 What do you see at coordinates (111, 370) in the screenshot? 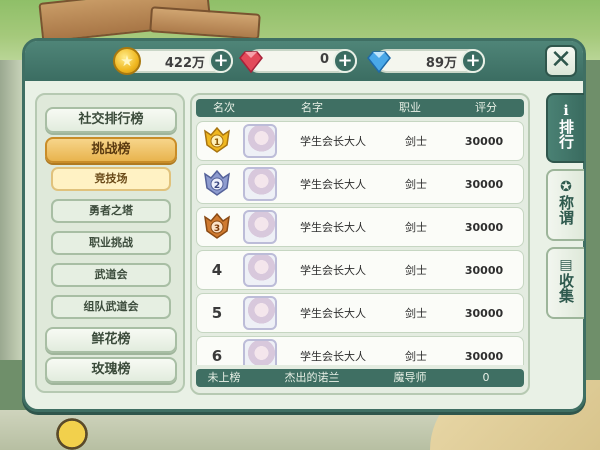
I see `menu-rose-ranking: 玫瑰榜` at bounding box center [111, 370].